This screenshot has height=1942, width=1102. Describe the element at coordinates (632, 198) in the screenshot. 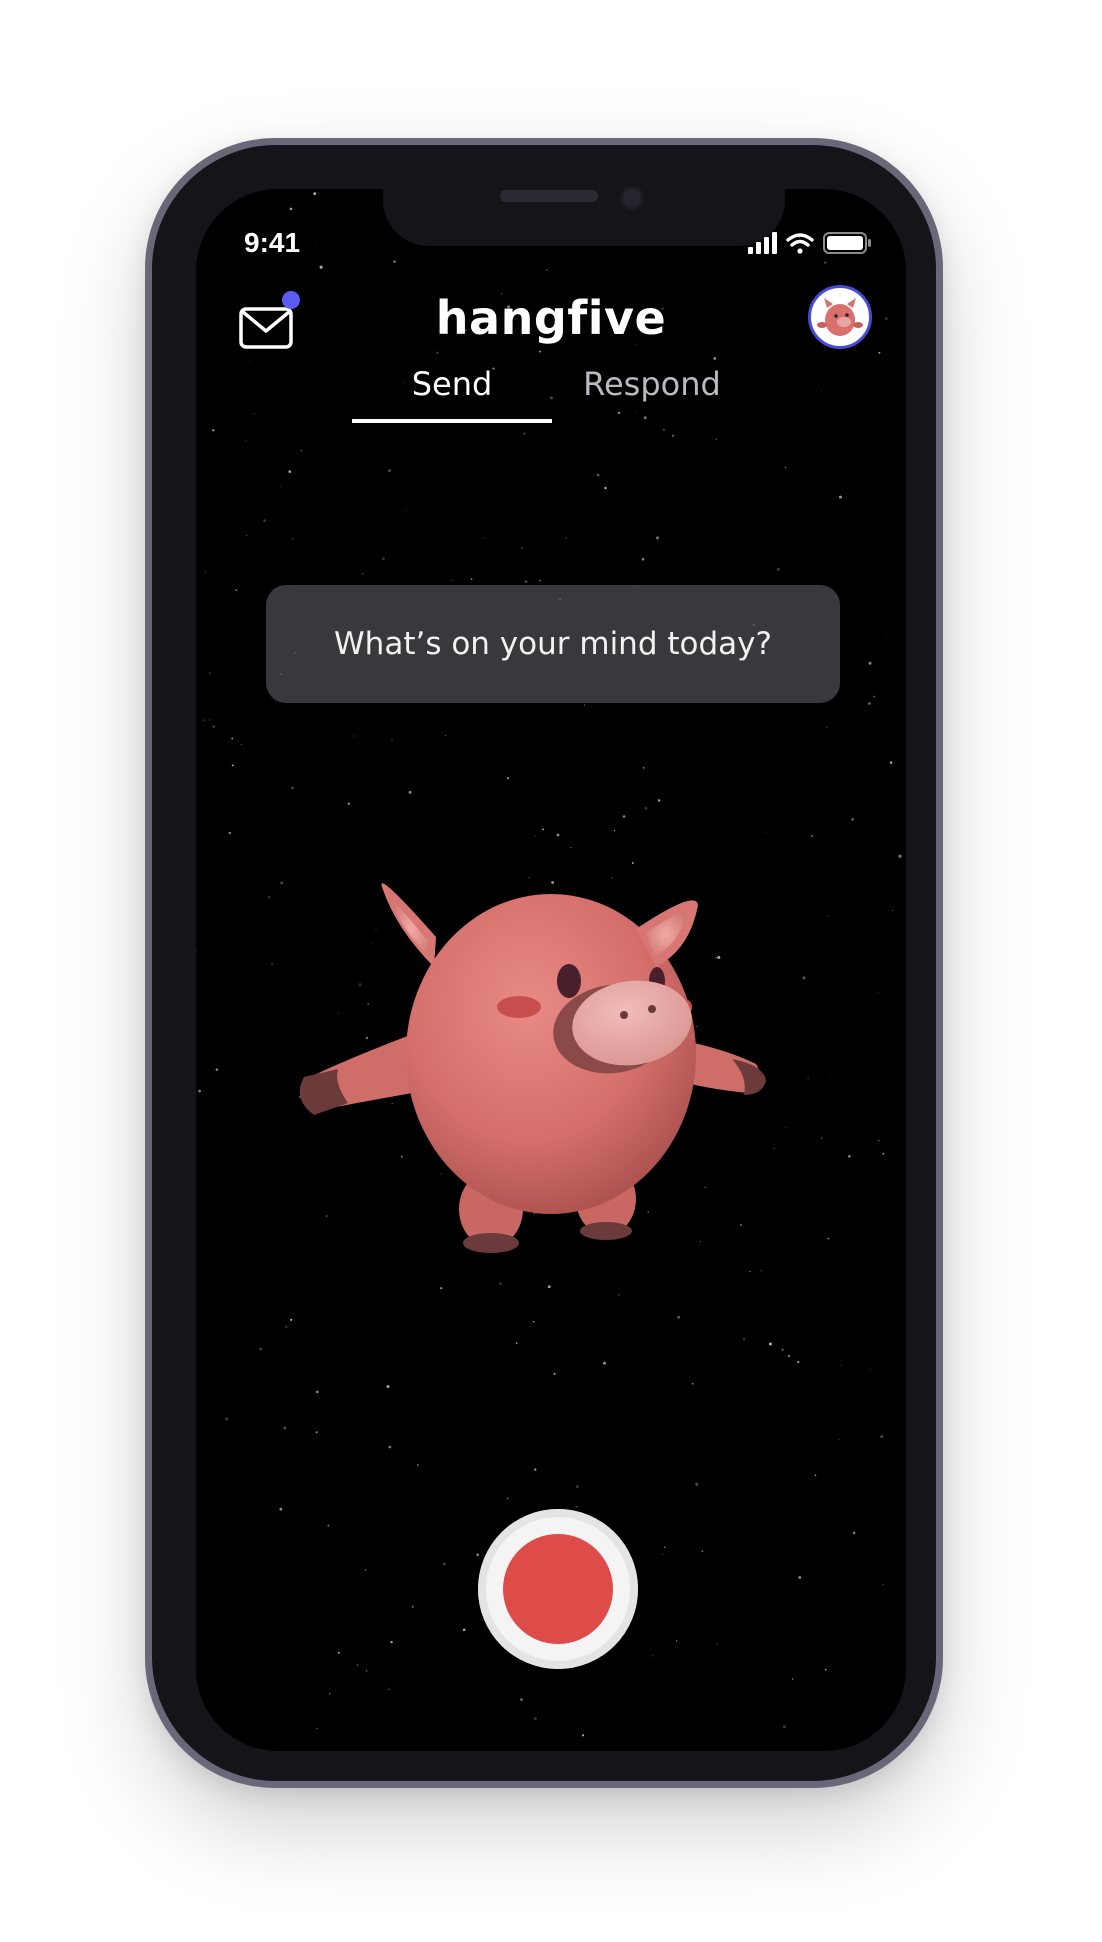

I see `front-camera` at that location.